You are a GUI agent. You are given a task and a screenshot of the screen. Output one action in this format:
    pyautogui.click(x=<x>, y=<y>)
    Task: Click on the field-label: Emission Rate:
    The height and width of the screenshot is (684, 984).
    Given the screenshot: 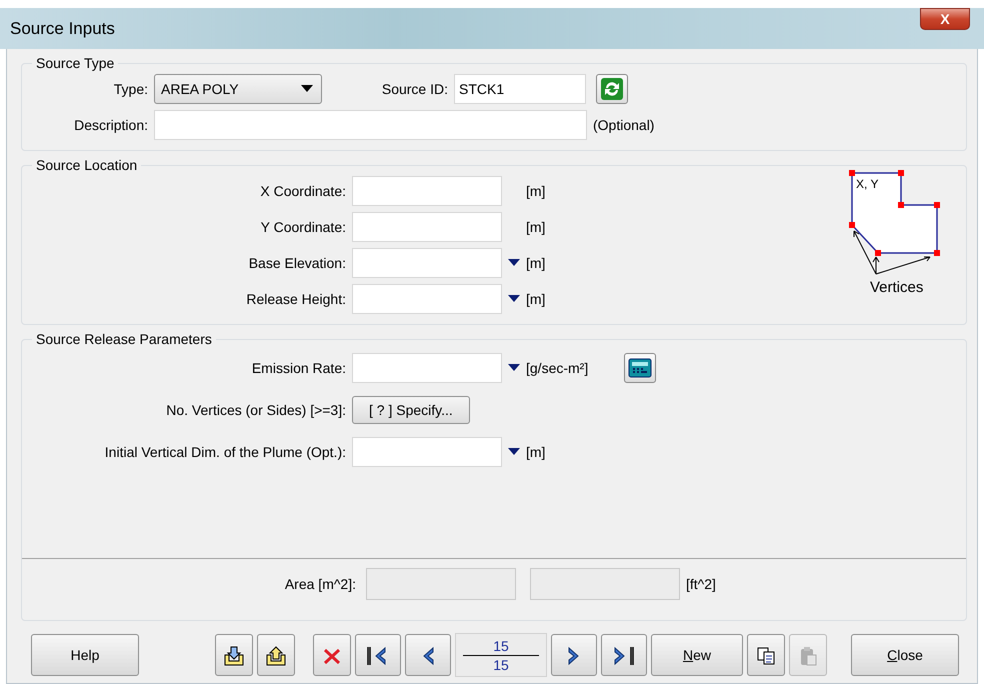 What is the action you would take?
    pyautogui.click(x=298, y=368)
    